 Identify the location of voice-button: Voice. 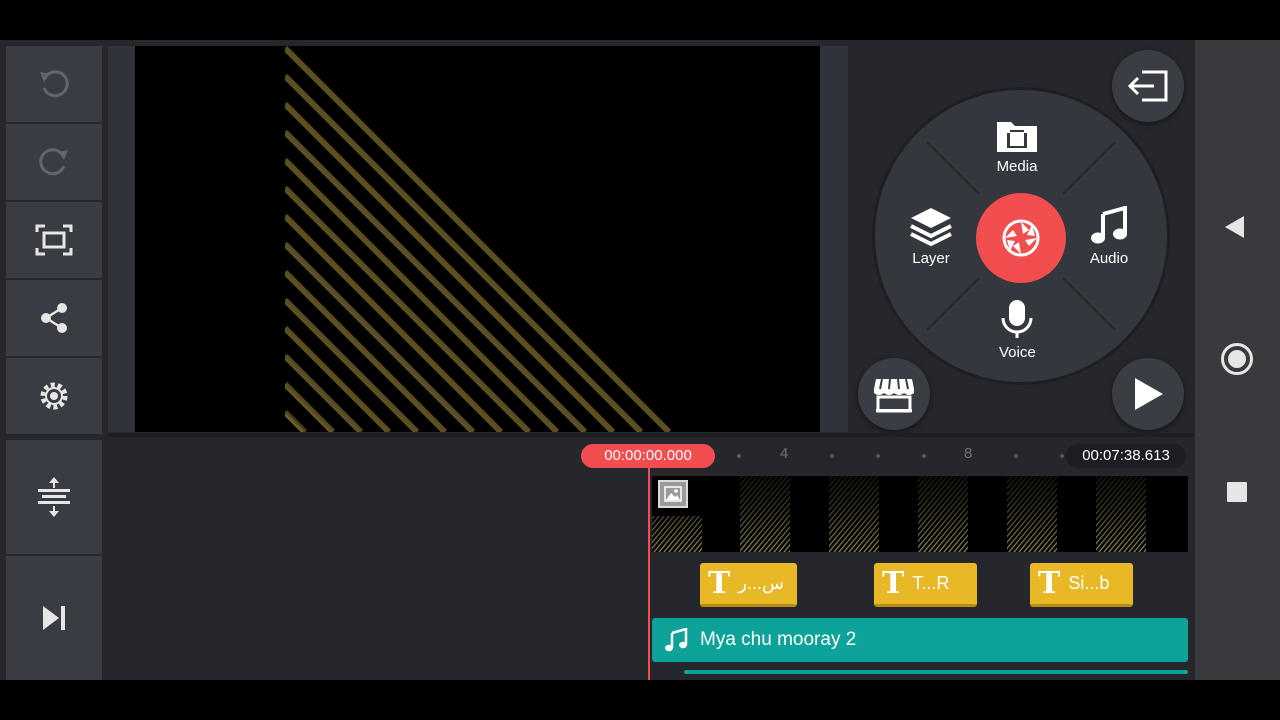
(1017, 329).